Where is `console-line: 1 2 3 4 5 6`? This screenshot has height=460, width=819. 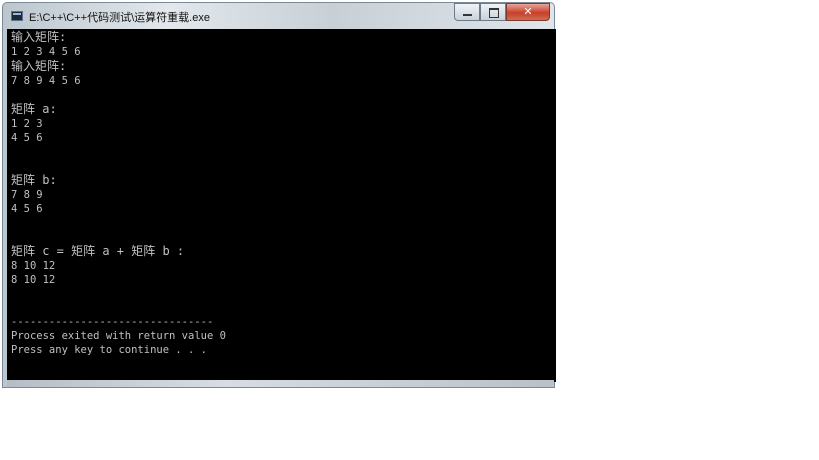 console-line: 1 2 3 4 5 6 is located at coordinates (46, 52).